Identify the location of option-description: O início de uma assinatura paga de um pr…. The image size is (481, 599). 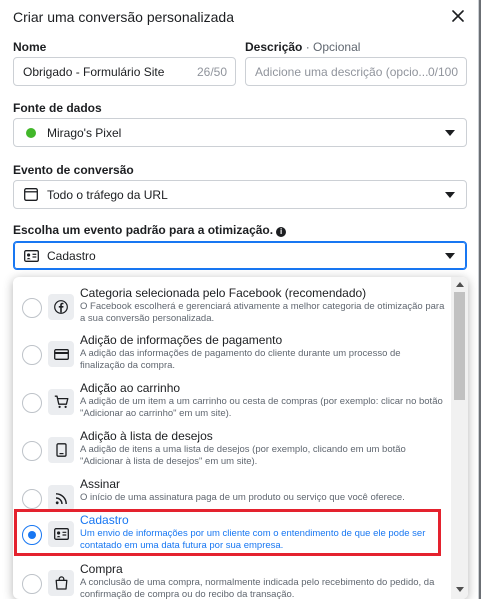
(242, 497).